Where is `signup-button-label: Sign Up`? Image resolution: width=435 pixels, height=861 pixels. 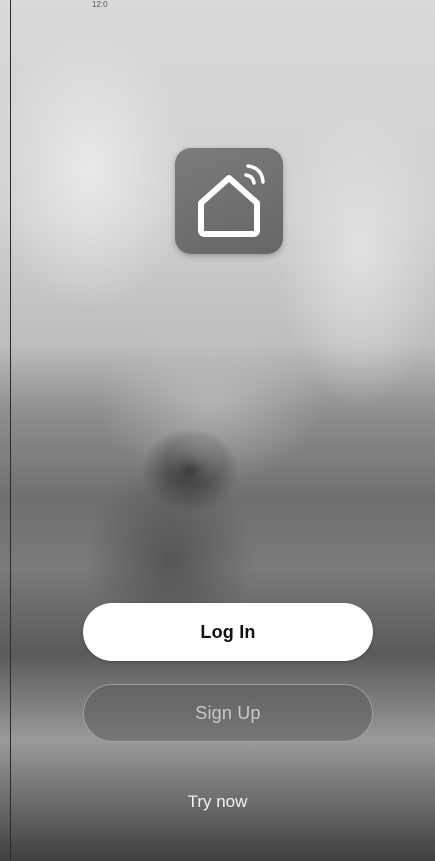
signup-button-label: Sign Up is located at coordinates (228, 712).